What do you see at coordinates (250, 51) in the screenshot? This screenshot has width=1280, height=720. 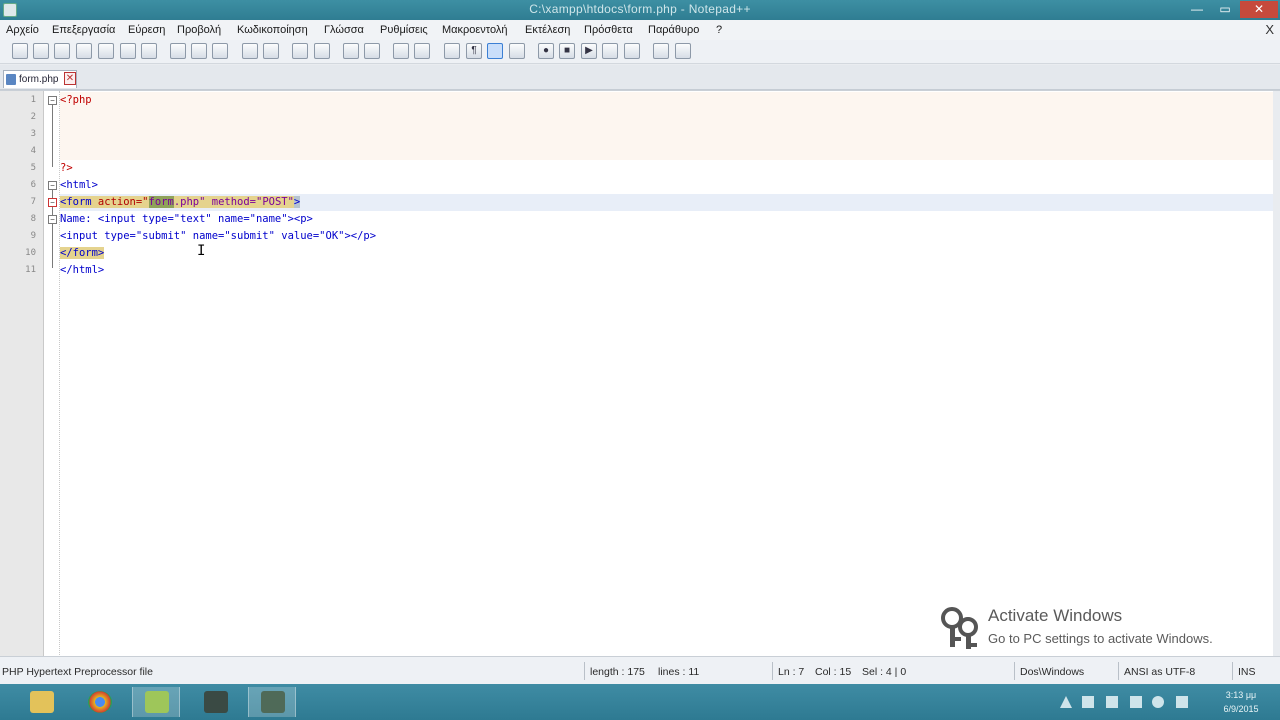 I see `undo-icon` at bounding box center [250, 51].